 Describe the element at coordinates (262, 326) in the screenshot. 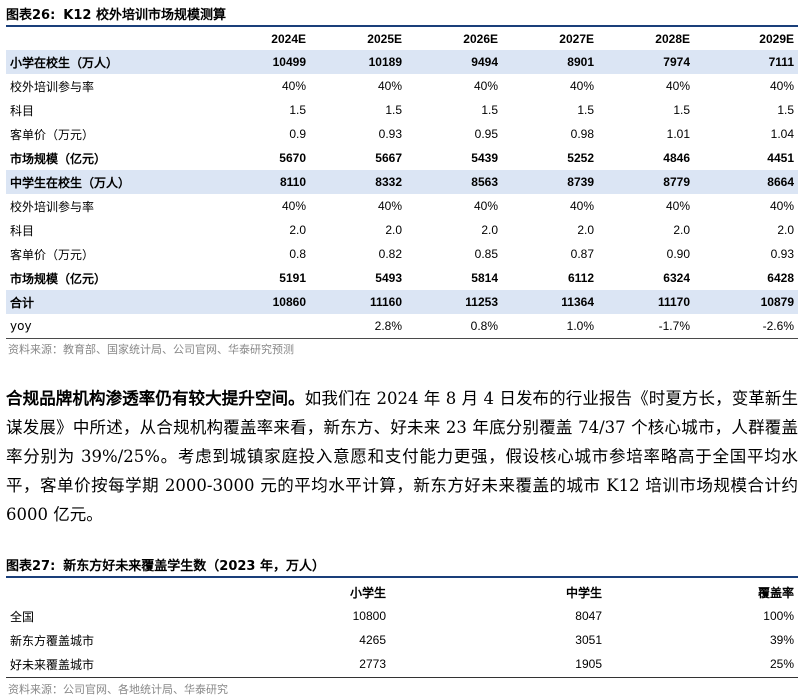

I see `value-cell` at that location.